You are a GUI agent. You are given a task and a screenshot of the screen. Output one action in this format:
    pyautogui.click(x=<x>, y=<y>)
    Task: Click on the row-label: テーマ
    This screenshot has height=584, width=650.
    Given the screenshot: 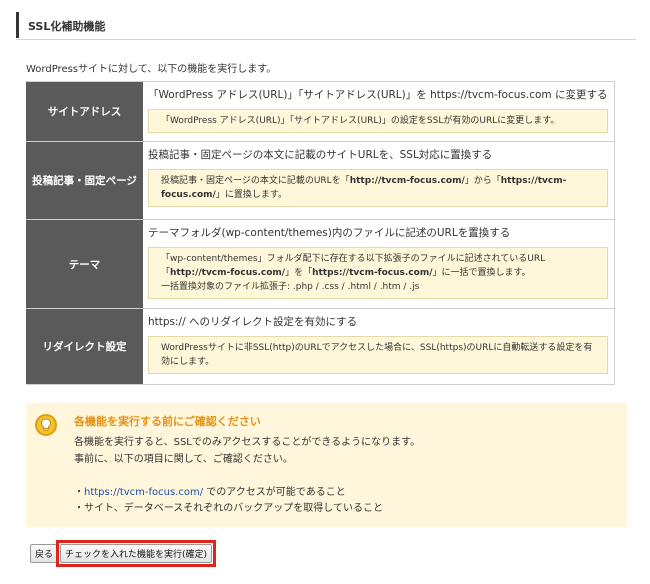 What is the action you would take?
    pyautogui.click(x=84, y=264)
    